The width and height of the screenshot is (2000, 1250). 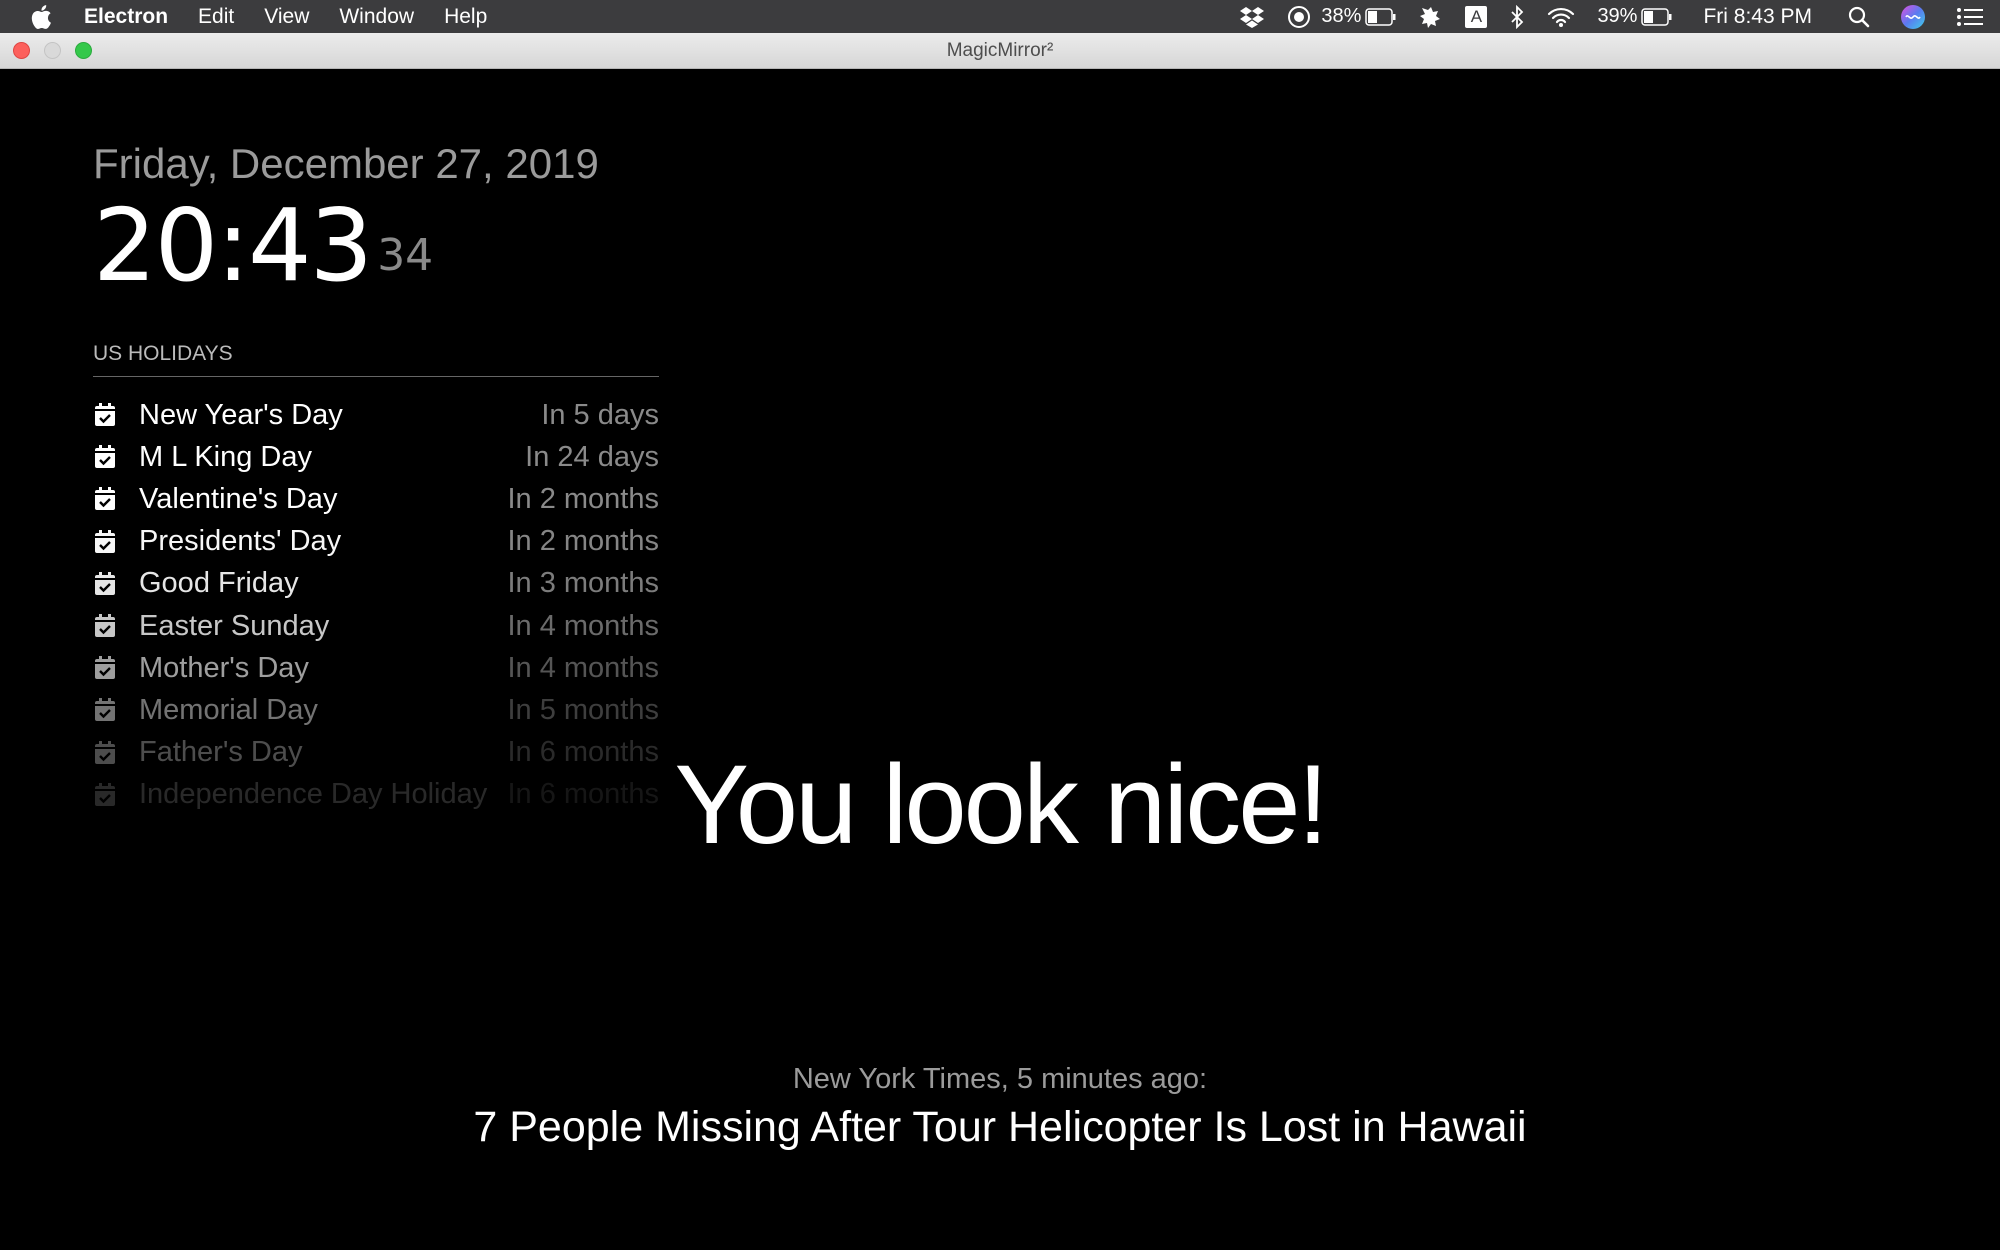 What do you see at coordinates (376, 542) in the screenshot?
I see `calendar-event: Presidents' Day In 2 months` at bounding box center [376, 542].